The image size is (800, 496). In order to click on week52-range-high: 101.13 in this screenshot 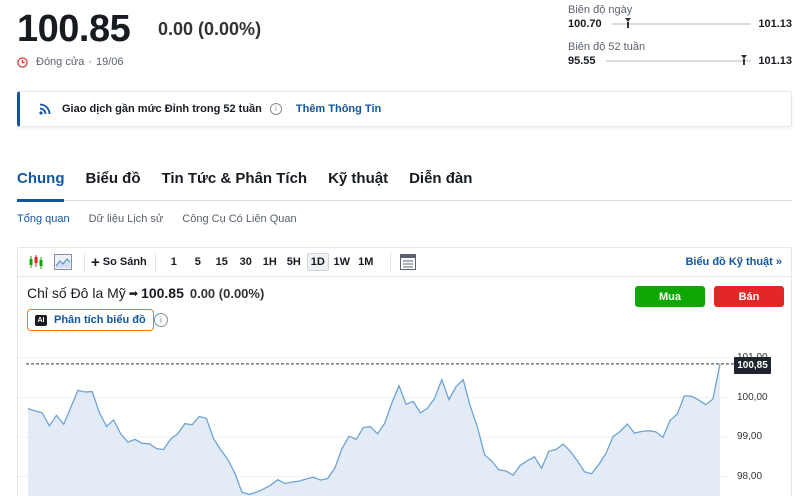, I will do `click(775, 61)`.